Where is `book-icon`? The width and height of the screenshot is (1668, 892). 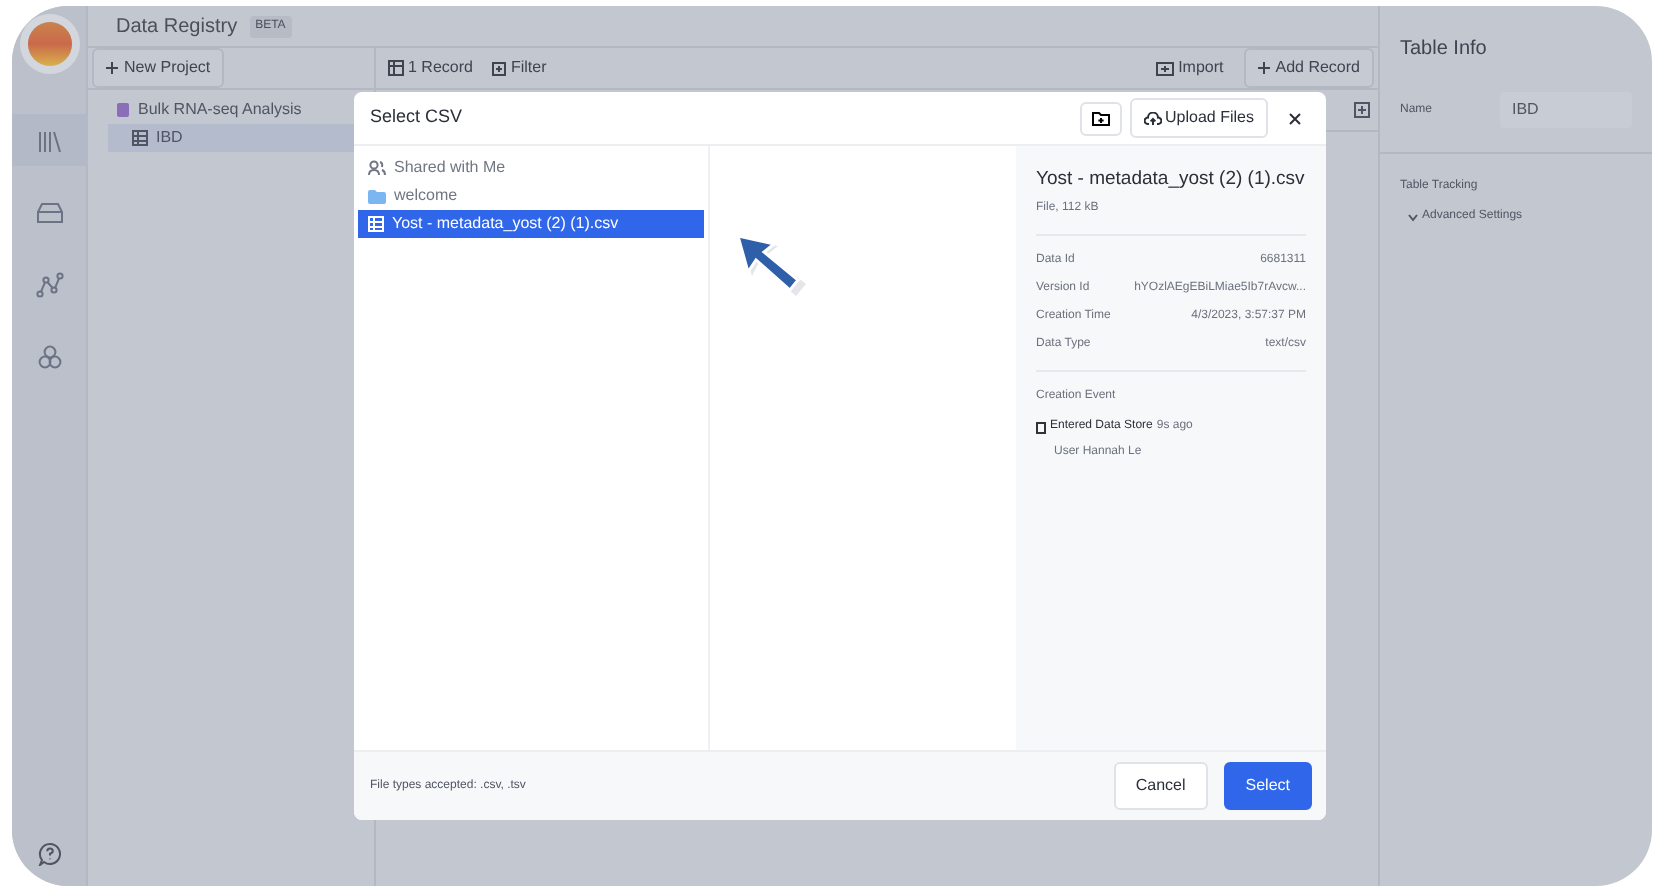 book-icon is located at coordinates (123, 110).